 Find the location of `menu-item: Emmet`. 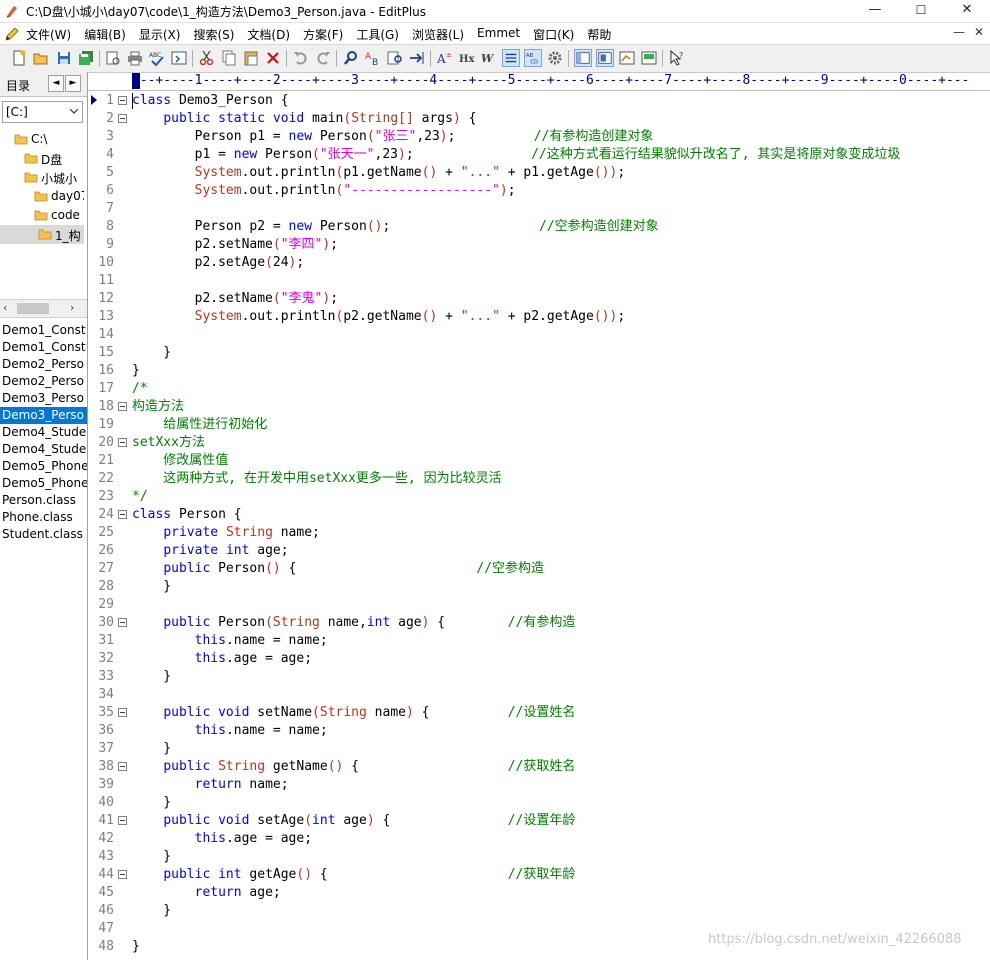

menu-item: Emmet is located at coordinates (498, 34).